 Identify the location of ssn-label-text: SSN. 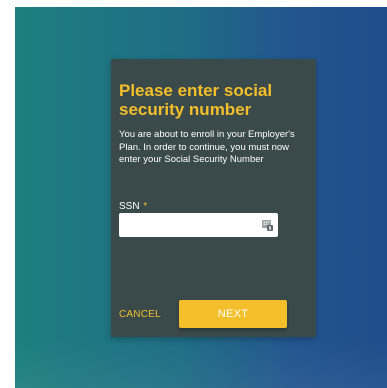
(129, 206).